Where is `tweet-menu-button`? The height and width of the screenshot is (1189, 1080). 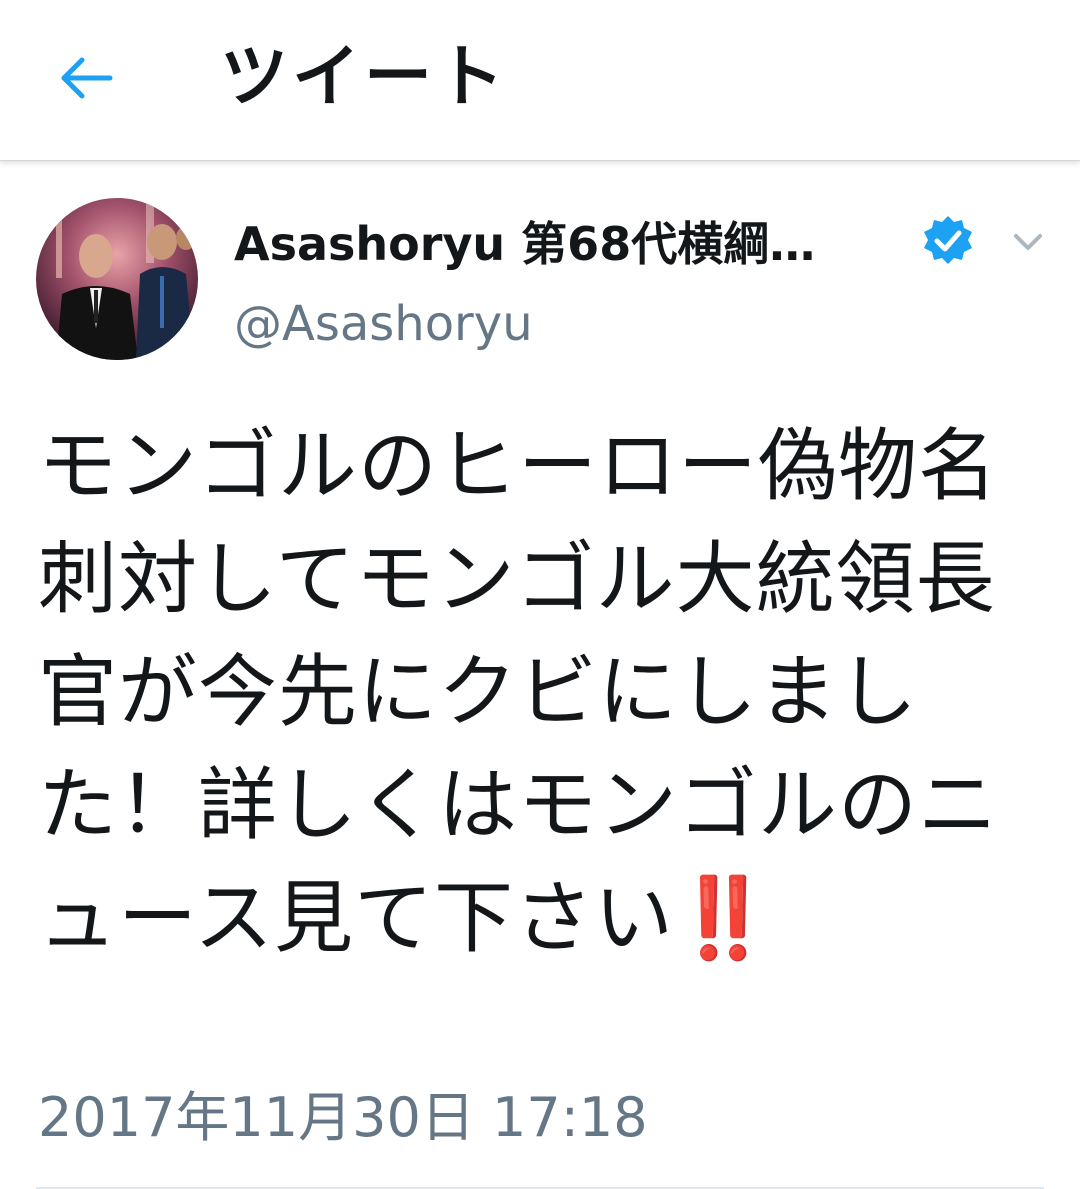
tweet-menu-button is located at coordinates (1028, 242).